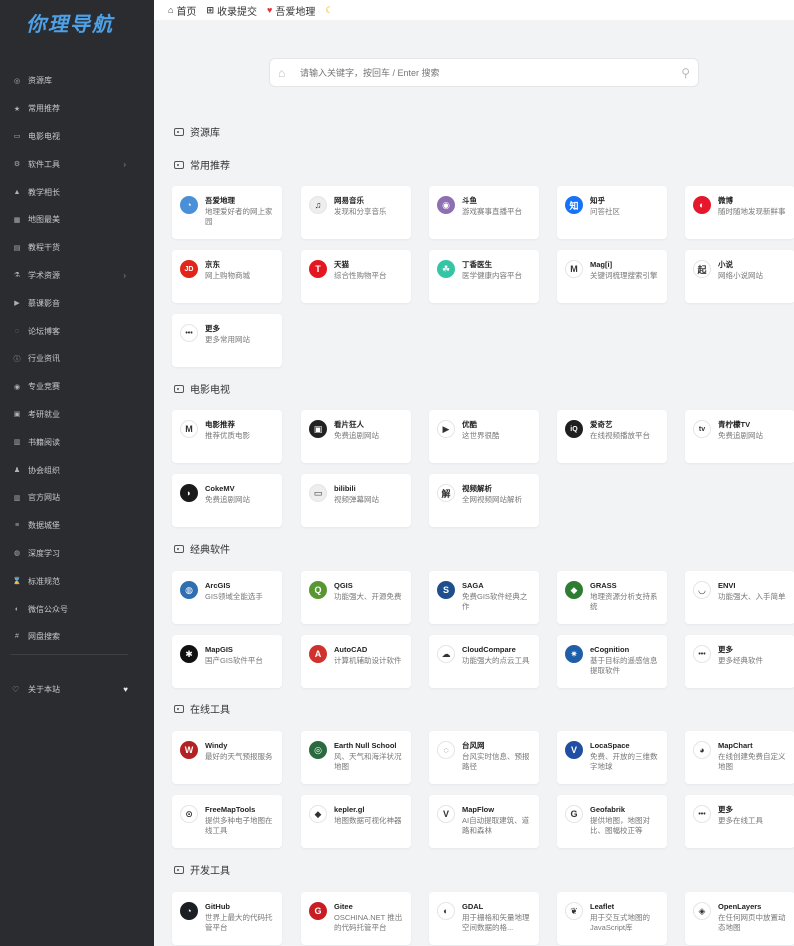 This screenshot has height=946, width=794. I want to click on site-card: ✱ MapGIS 国产GIS软件平台, so click(227, 661).